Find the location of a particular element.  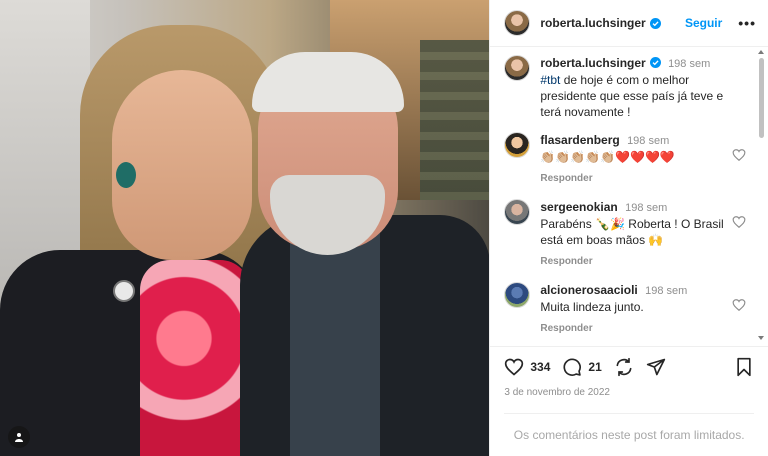

comment-text: 👏🏼👏🏼👏🏼👏🏼👏🏼❤️❤️❤️❤️ is located at coordinates (607, 157).